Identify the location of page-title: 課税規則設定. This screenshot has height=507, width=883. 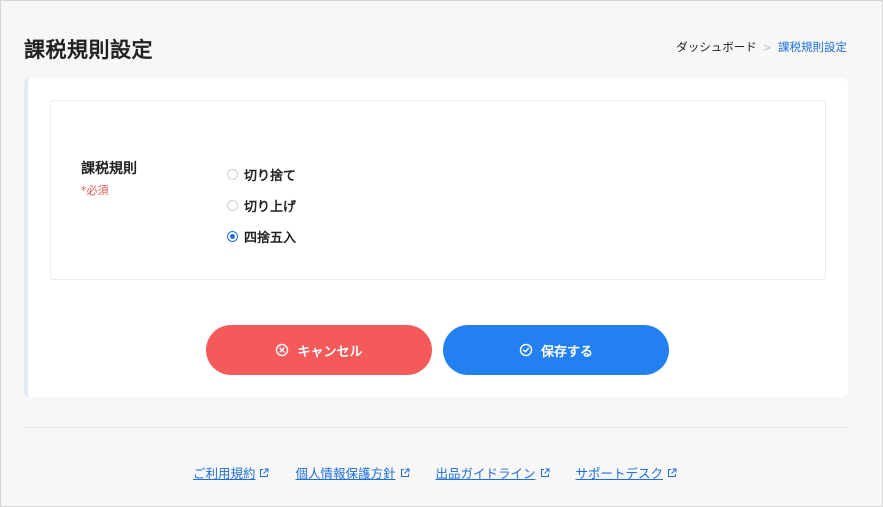
(88, 50).